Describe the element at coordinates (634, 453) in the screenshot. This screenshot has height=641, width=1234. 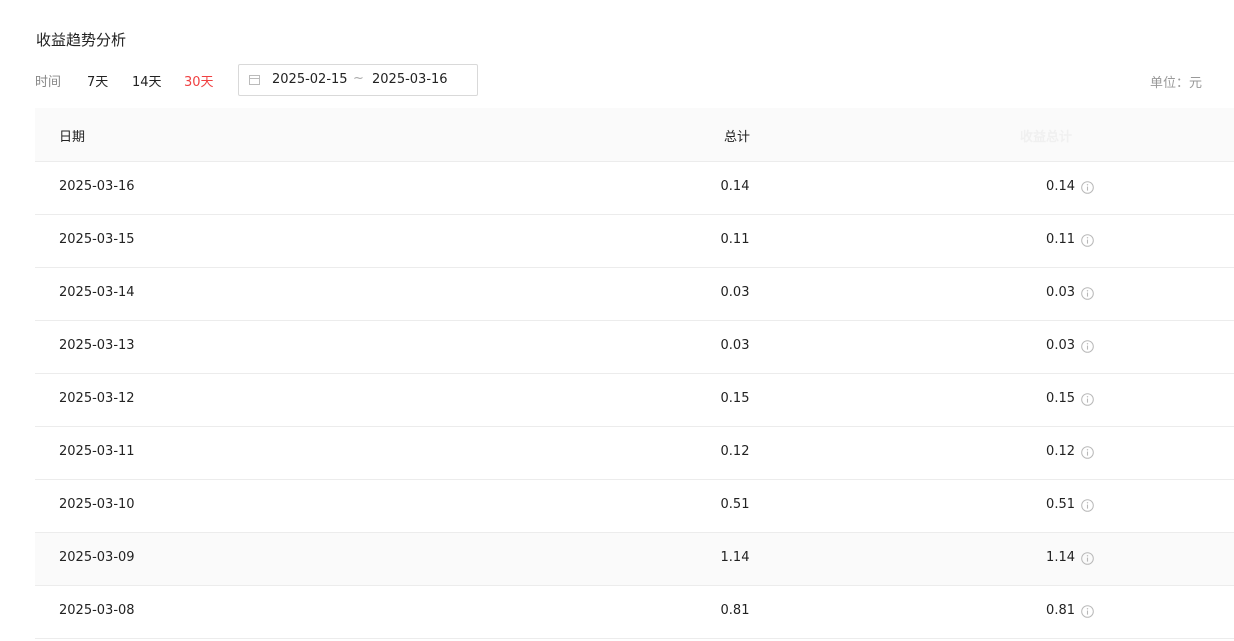
I see `table-row: 2025-03-11 0.12 0.12` at that location.